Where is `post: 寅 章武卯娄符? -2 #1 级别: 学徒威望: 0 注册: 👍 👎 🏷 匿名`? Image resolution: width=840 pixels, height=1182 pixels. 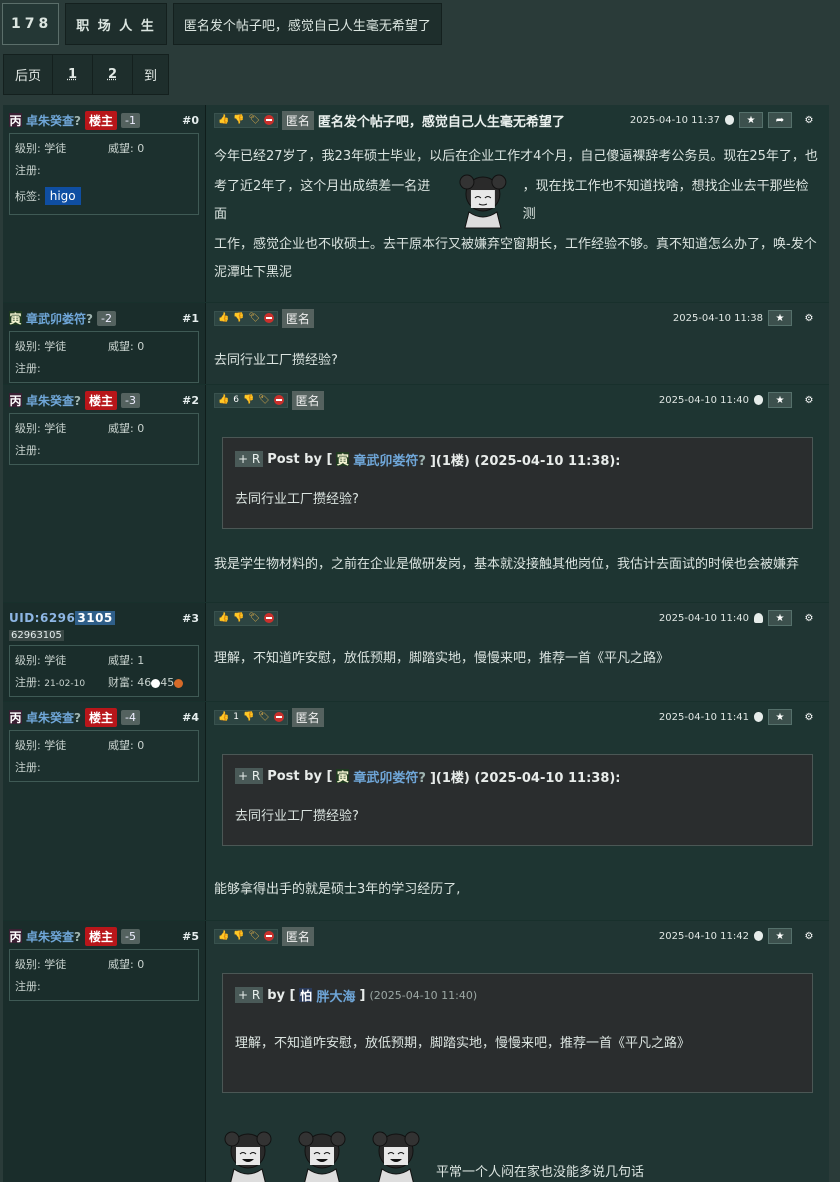
post: 寅 章武卯娄符? -2 #1 级别: 学徒威望: 0 注册: 👍 👎 🏷 匿名 is located at coordinates (416, 344).